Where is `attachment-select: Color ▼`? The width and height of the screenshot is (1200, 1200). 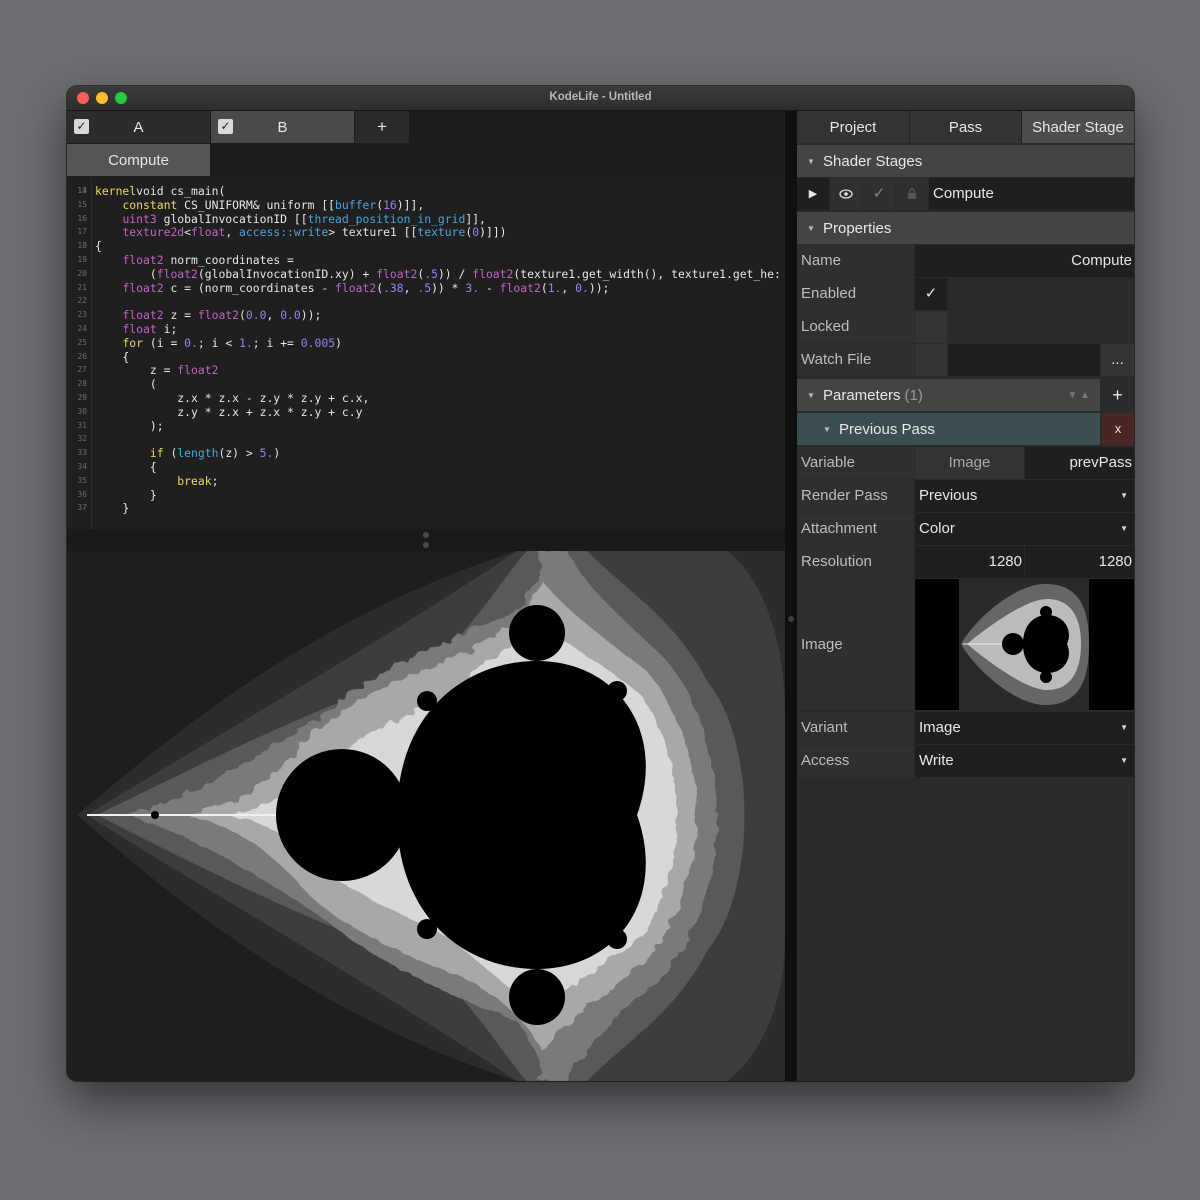 attachment-select: Color ▼ is located at coordinates (1024, 529).